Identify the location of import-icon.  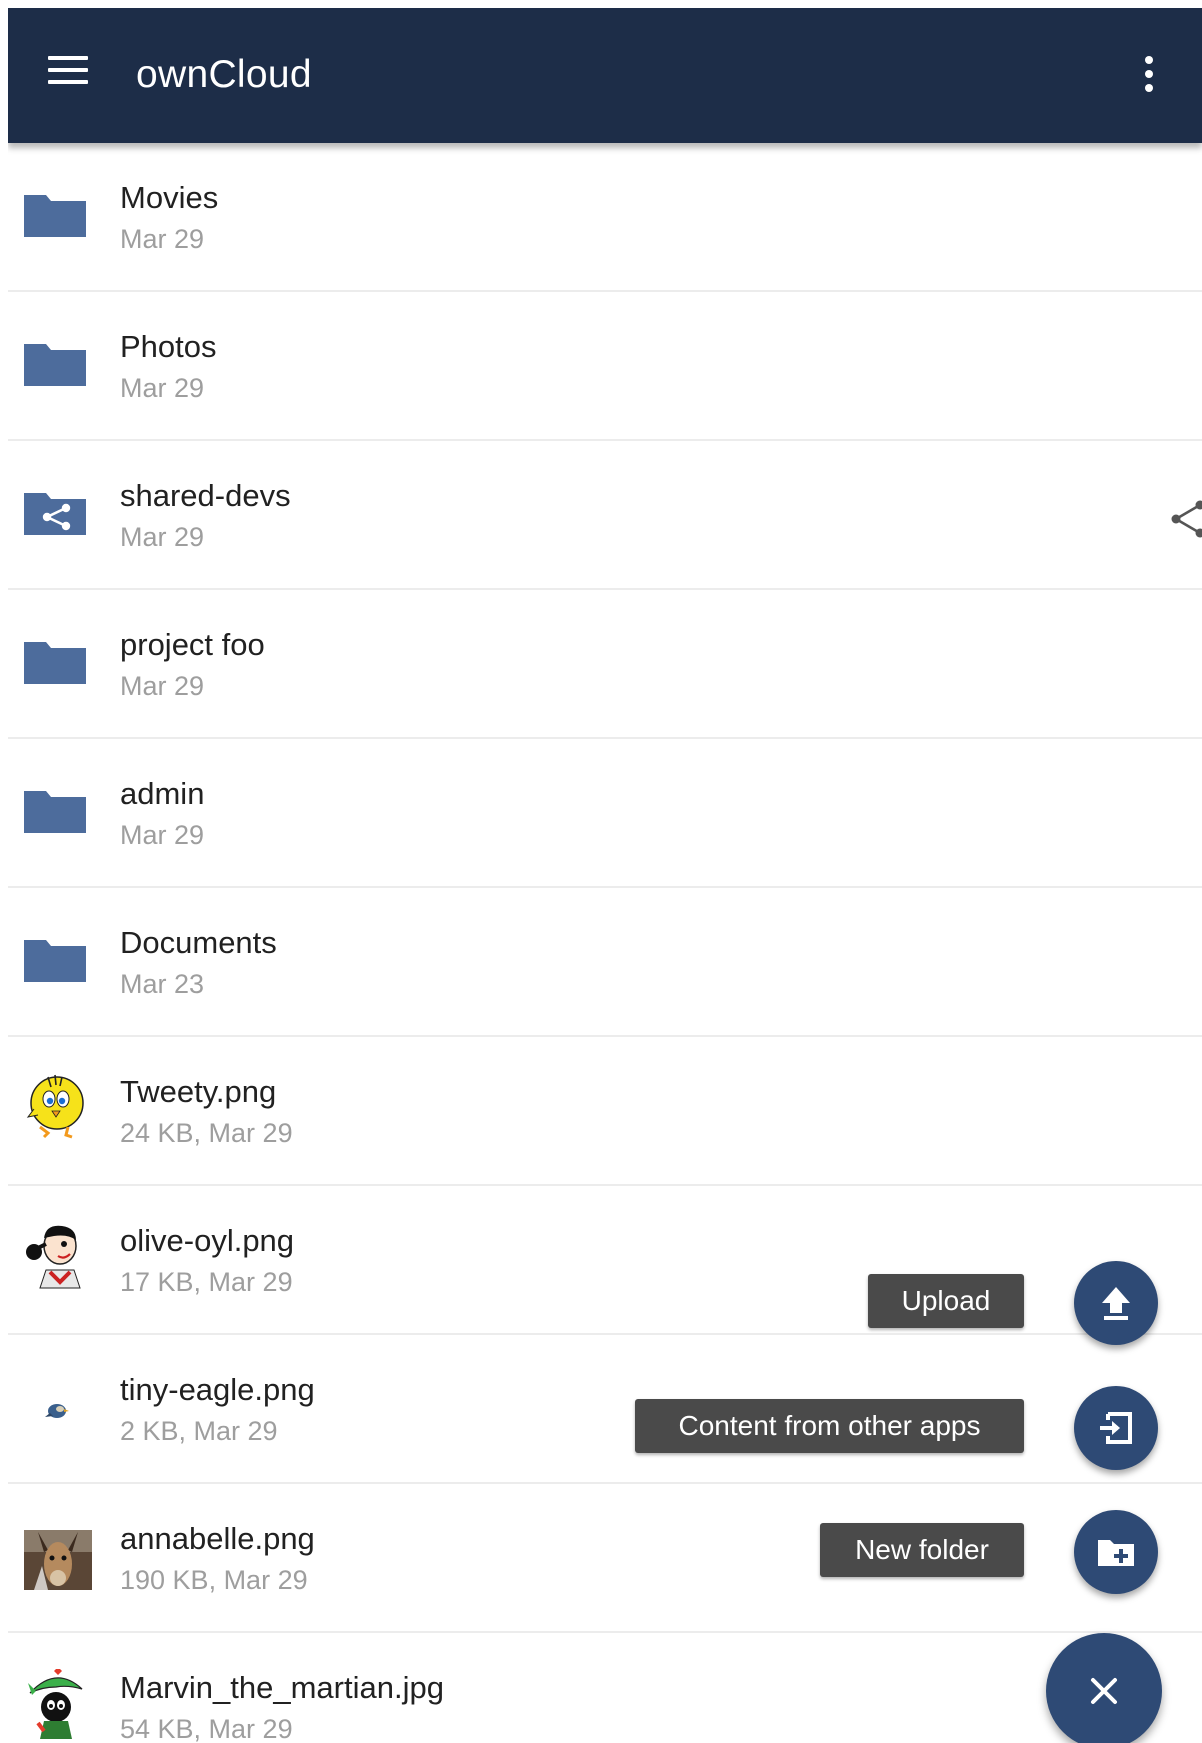
(1116, 1428).